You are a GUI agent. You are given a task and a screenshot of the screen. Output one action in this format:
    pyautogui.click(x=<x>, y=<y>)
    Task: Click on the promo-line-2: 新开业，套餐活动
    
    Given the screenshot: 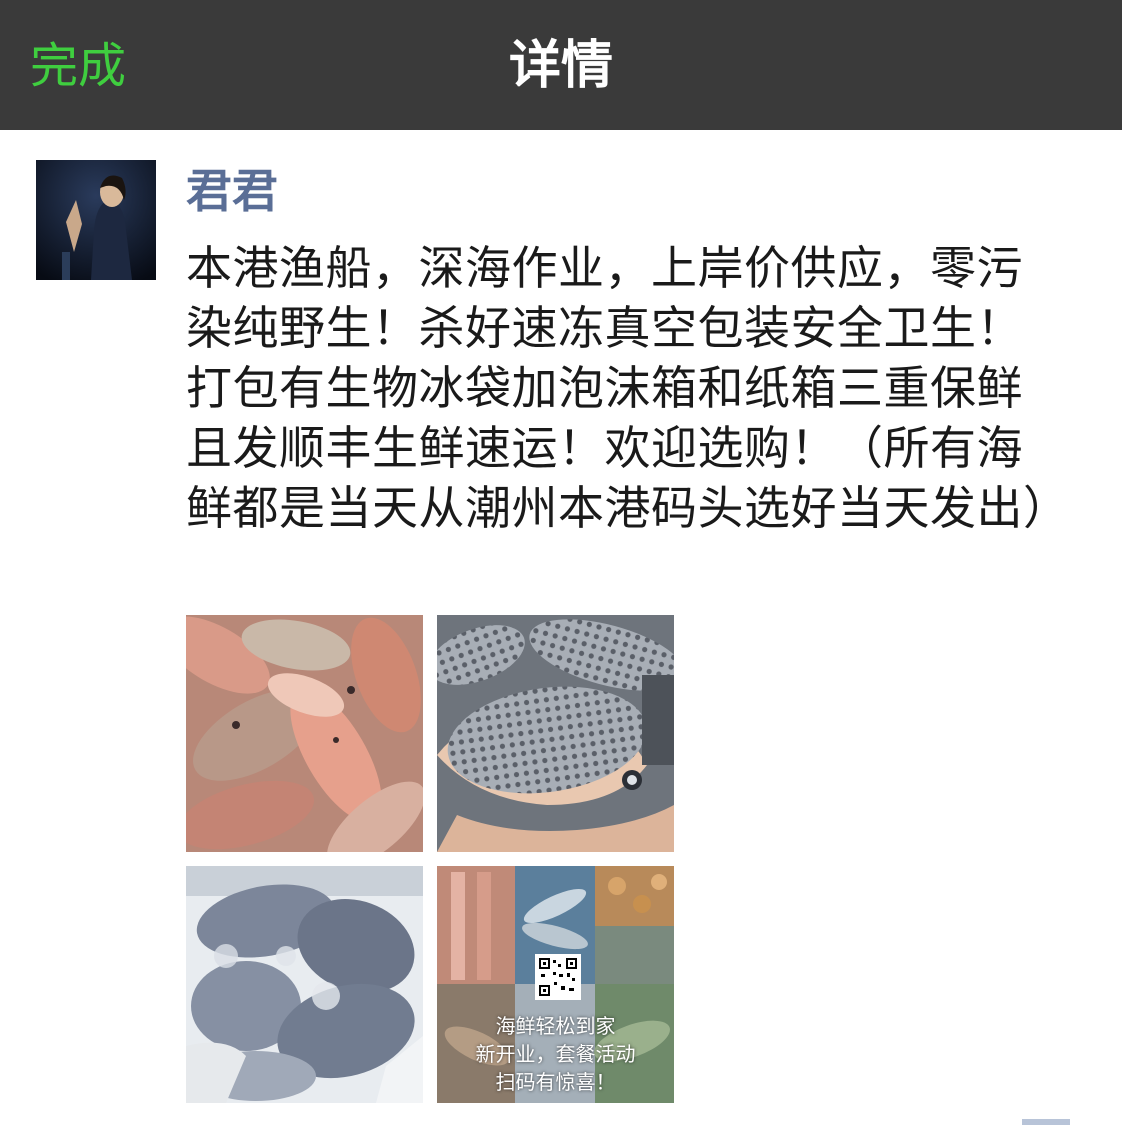 What is the action you would take?
    pyautogui.click(x=555, y=1054)
    